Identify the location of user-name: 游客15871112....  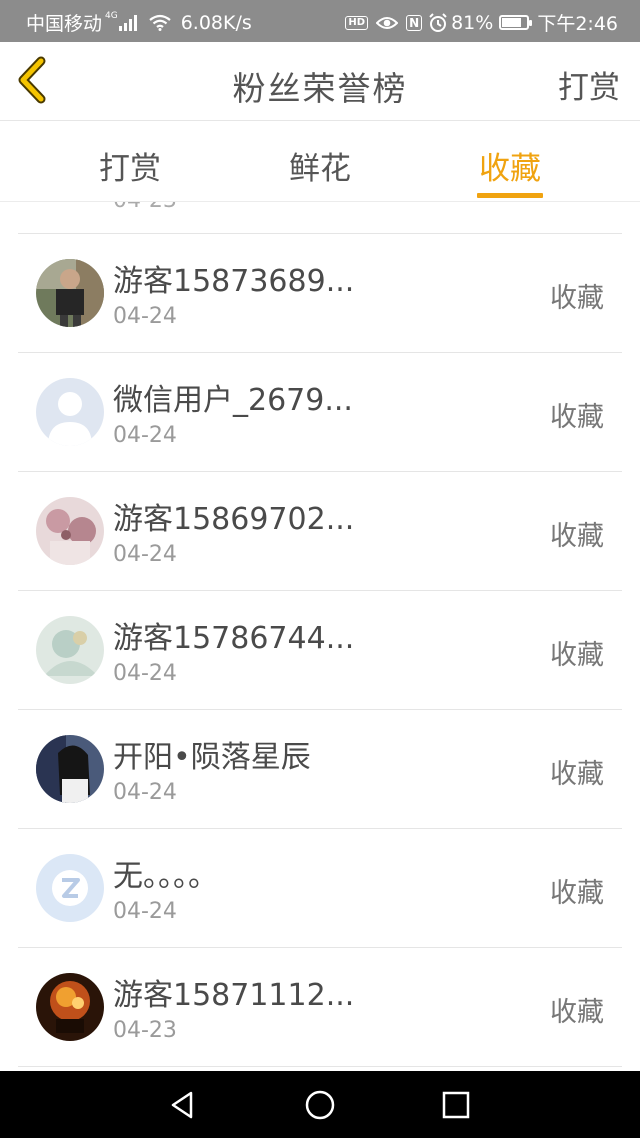
(234, 995).